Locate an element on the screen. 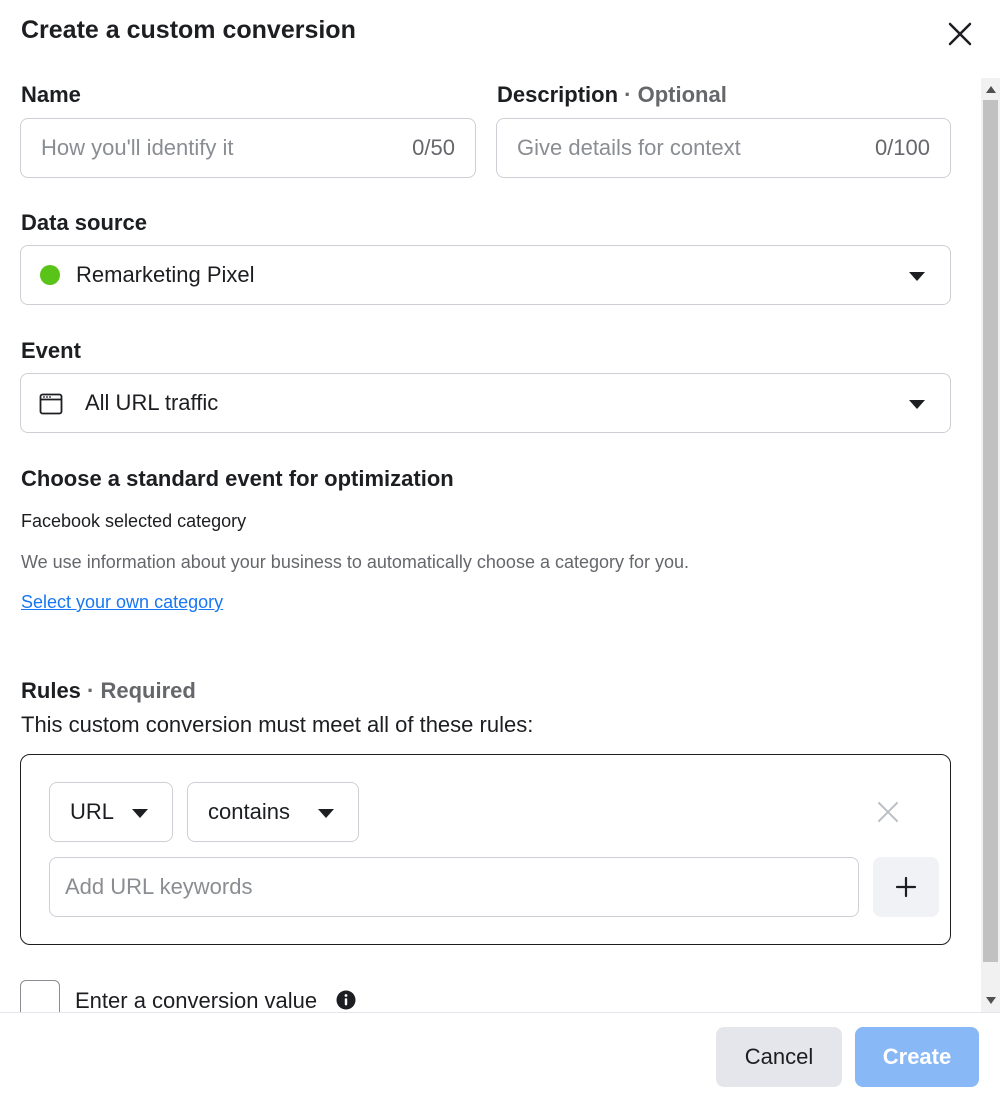  select-own-category-link: Select your own category is located at coordinates (122, 602).